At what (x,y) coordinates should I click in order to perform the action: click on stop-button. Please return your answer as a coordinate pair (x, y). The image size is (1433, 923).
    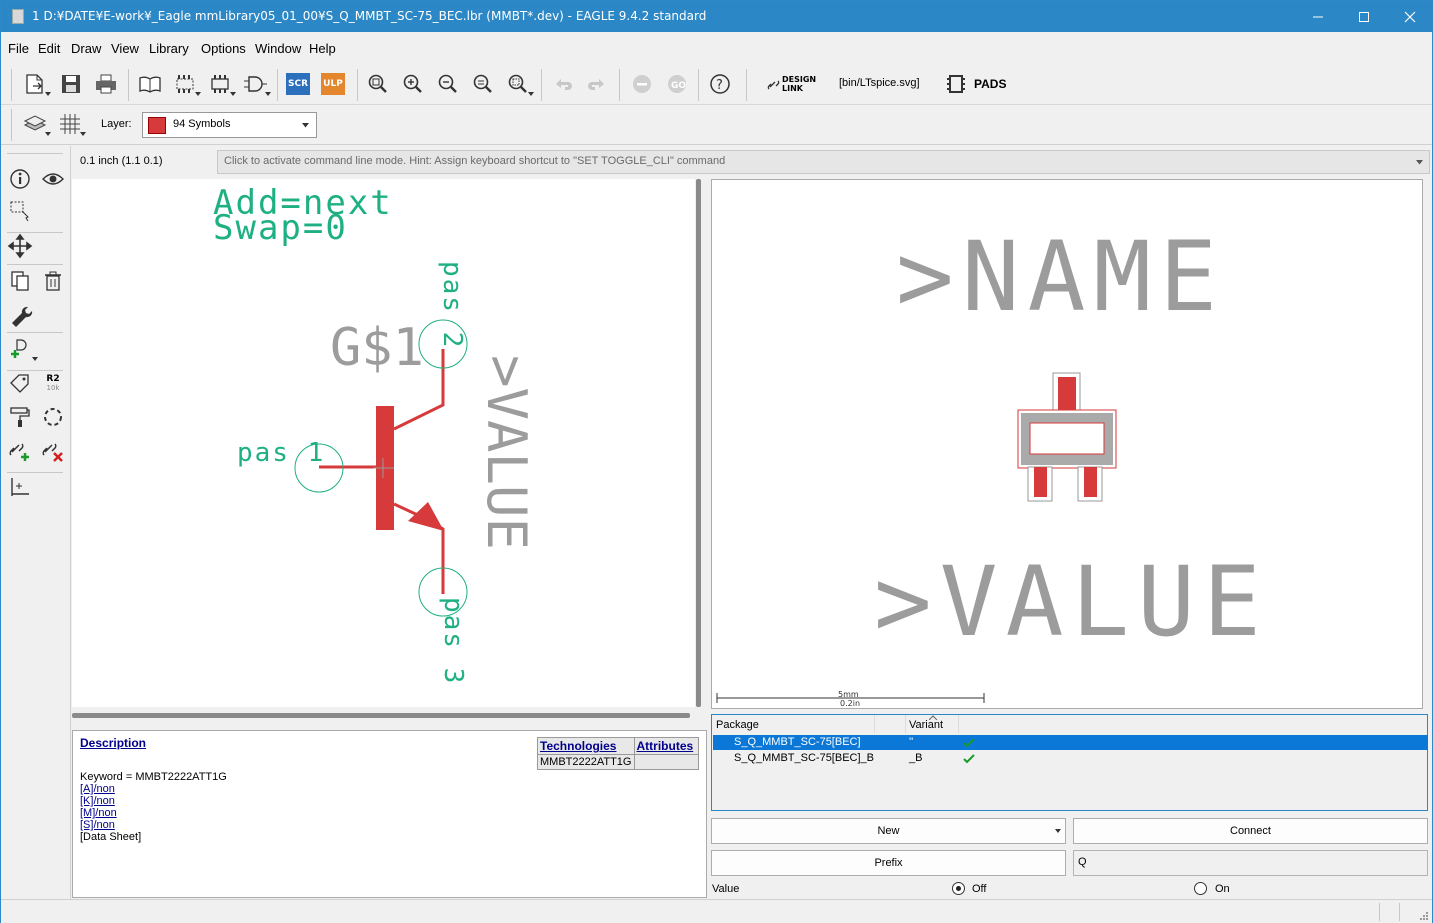
    Looking at the image, I should click on (642, 84).